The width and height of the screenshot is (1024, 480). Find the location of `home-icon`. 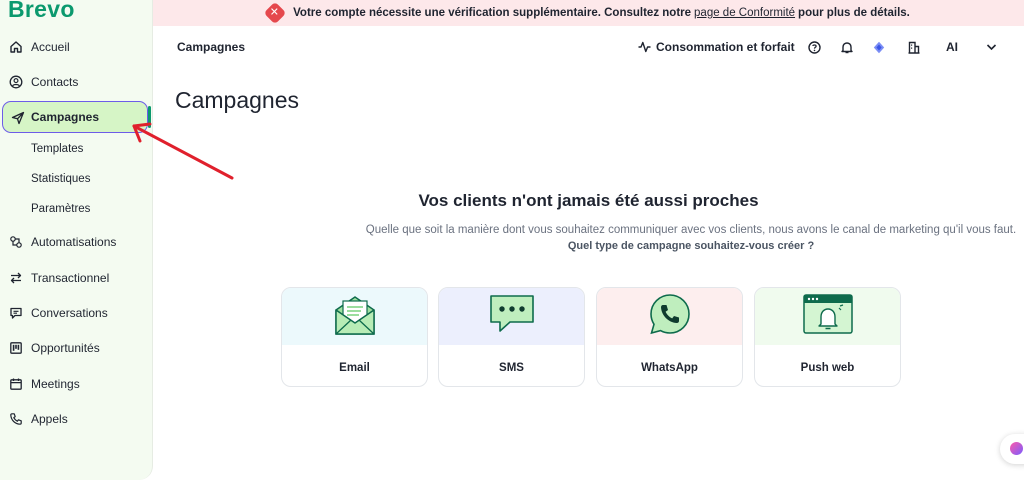

home-icon is located at coordinates (15, 46).